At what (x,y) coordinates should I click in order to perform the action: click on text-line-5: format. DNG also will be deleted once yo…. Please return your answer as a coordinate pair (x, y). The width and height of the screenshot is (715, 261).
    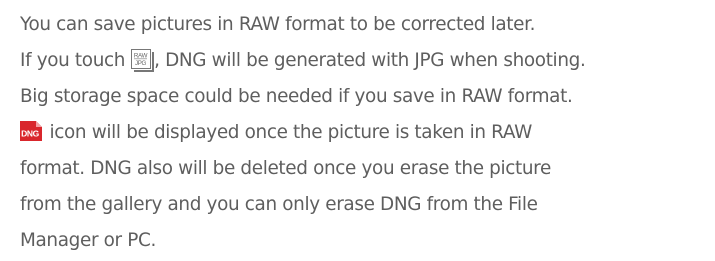
    Looking at the image, I should click on (285, 168).